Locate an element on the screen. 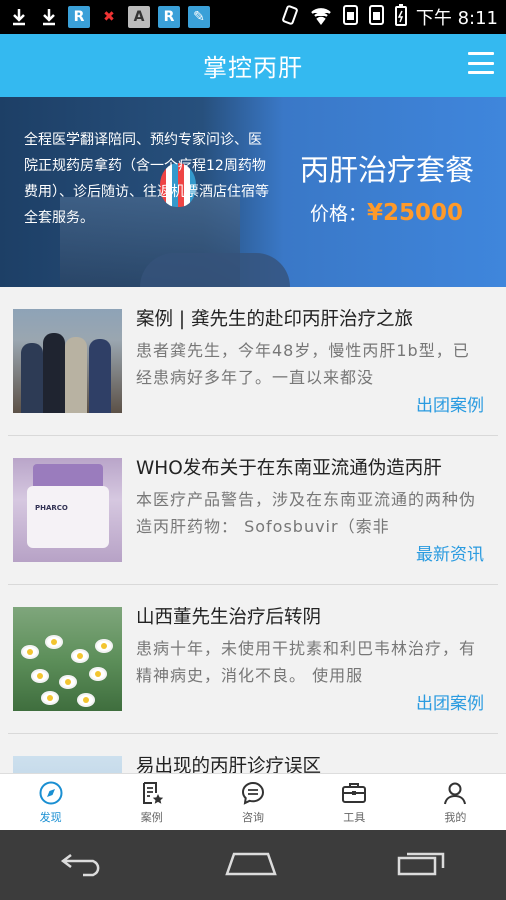 The height and width of the screenshot is (900, 506). briefcase-icon is located at coordinates (354, 793).